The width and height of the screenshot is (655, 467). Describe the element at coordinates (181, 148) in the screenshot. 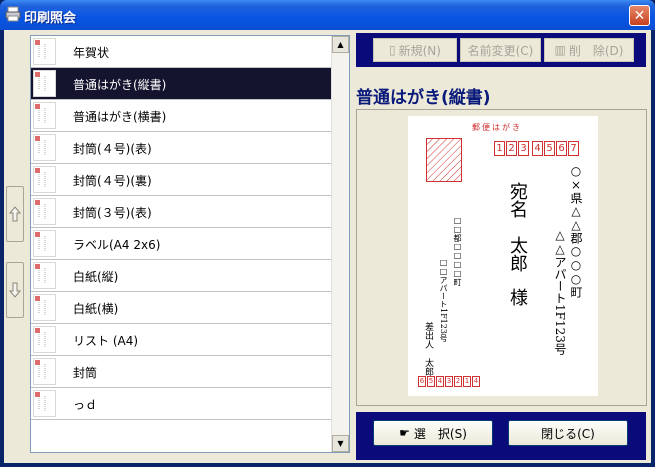

I see `list-item: 封筒(４号)(表)` at that location.